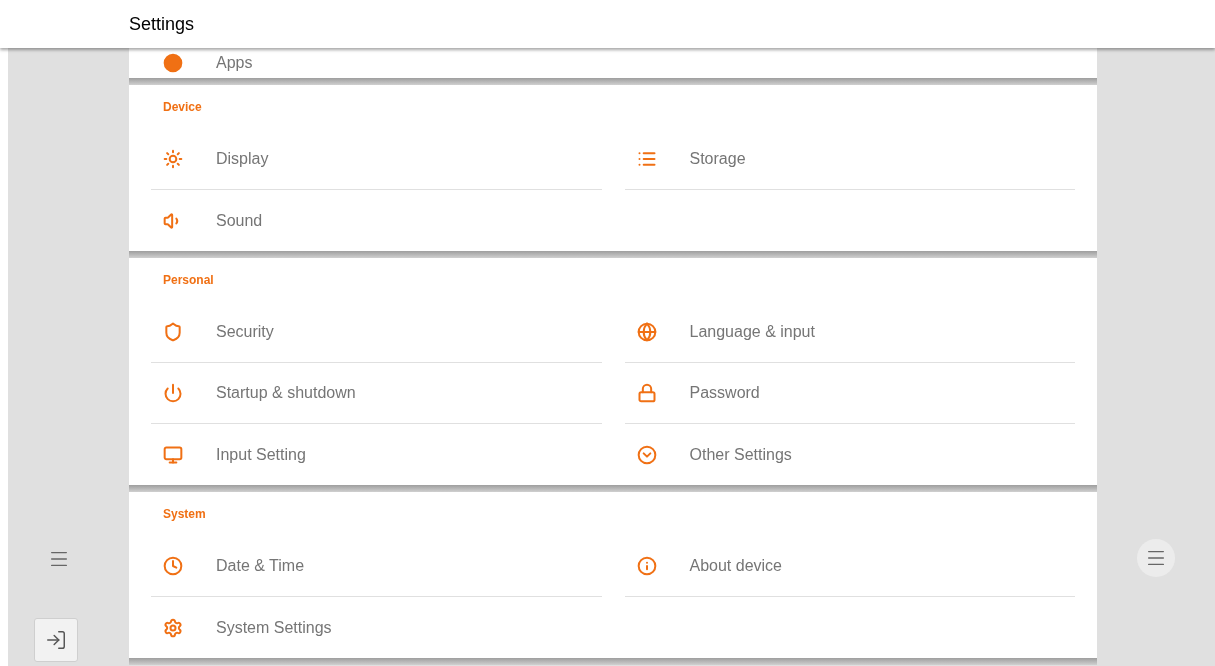 This screenshot has height=666, width=1215. What do you see at coordinates (735, 566) in the screenshot?
I see `item-label: About device` at bounding box center [735, 566].